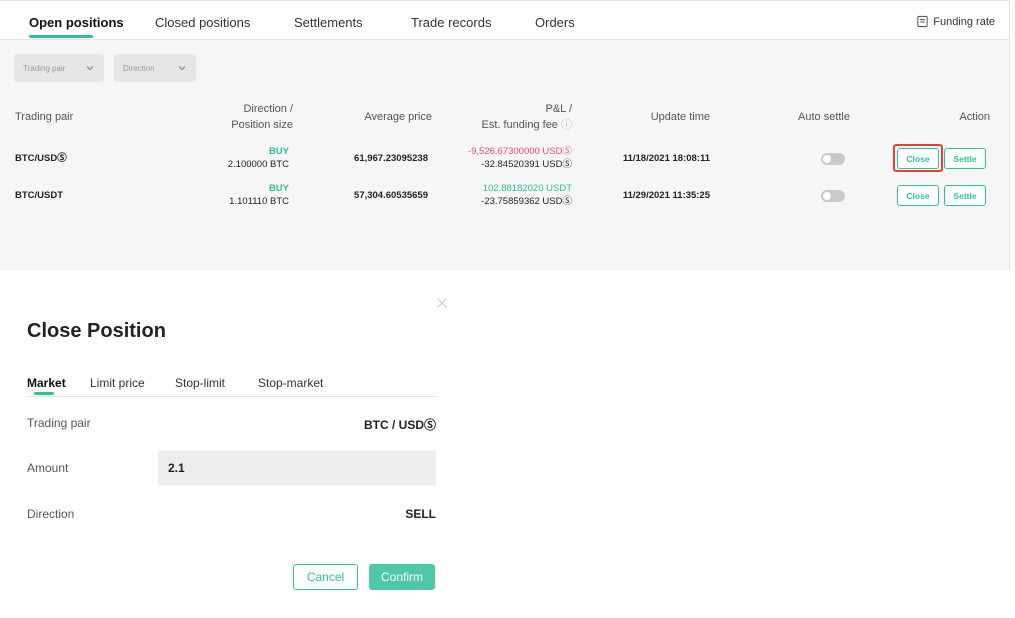 The height and width of the screenshot is (618, 1015). What do you see at coordinates (506, 158) in the screenshot?
I see `row-pnl: -9,526.67300000 USDⓈ -32.84520391 USDⓈ` at bounding box center [506, 158].